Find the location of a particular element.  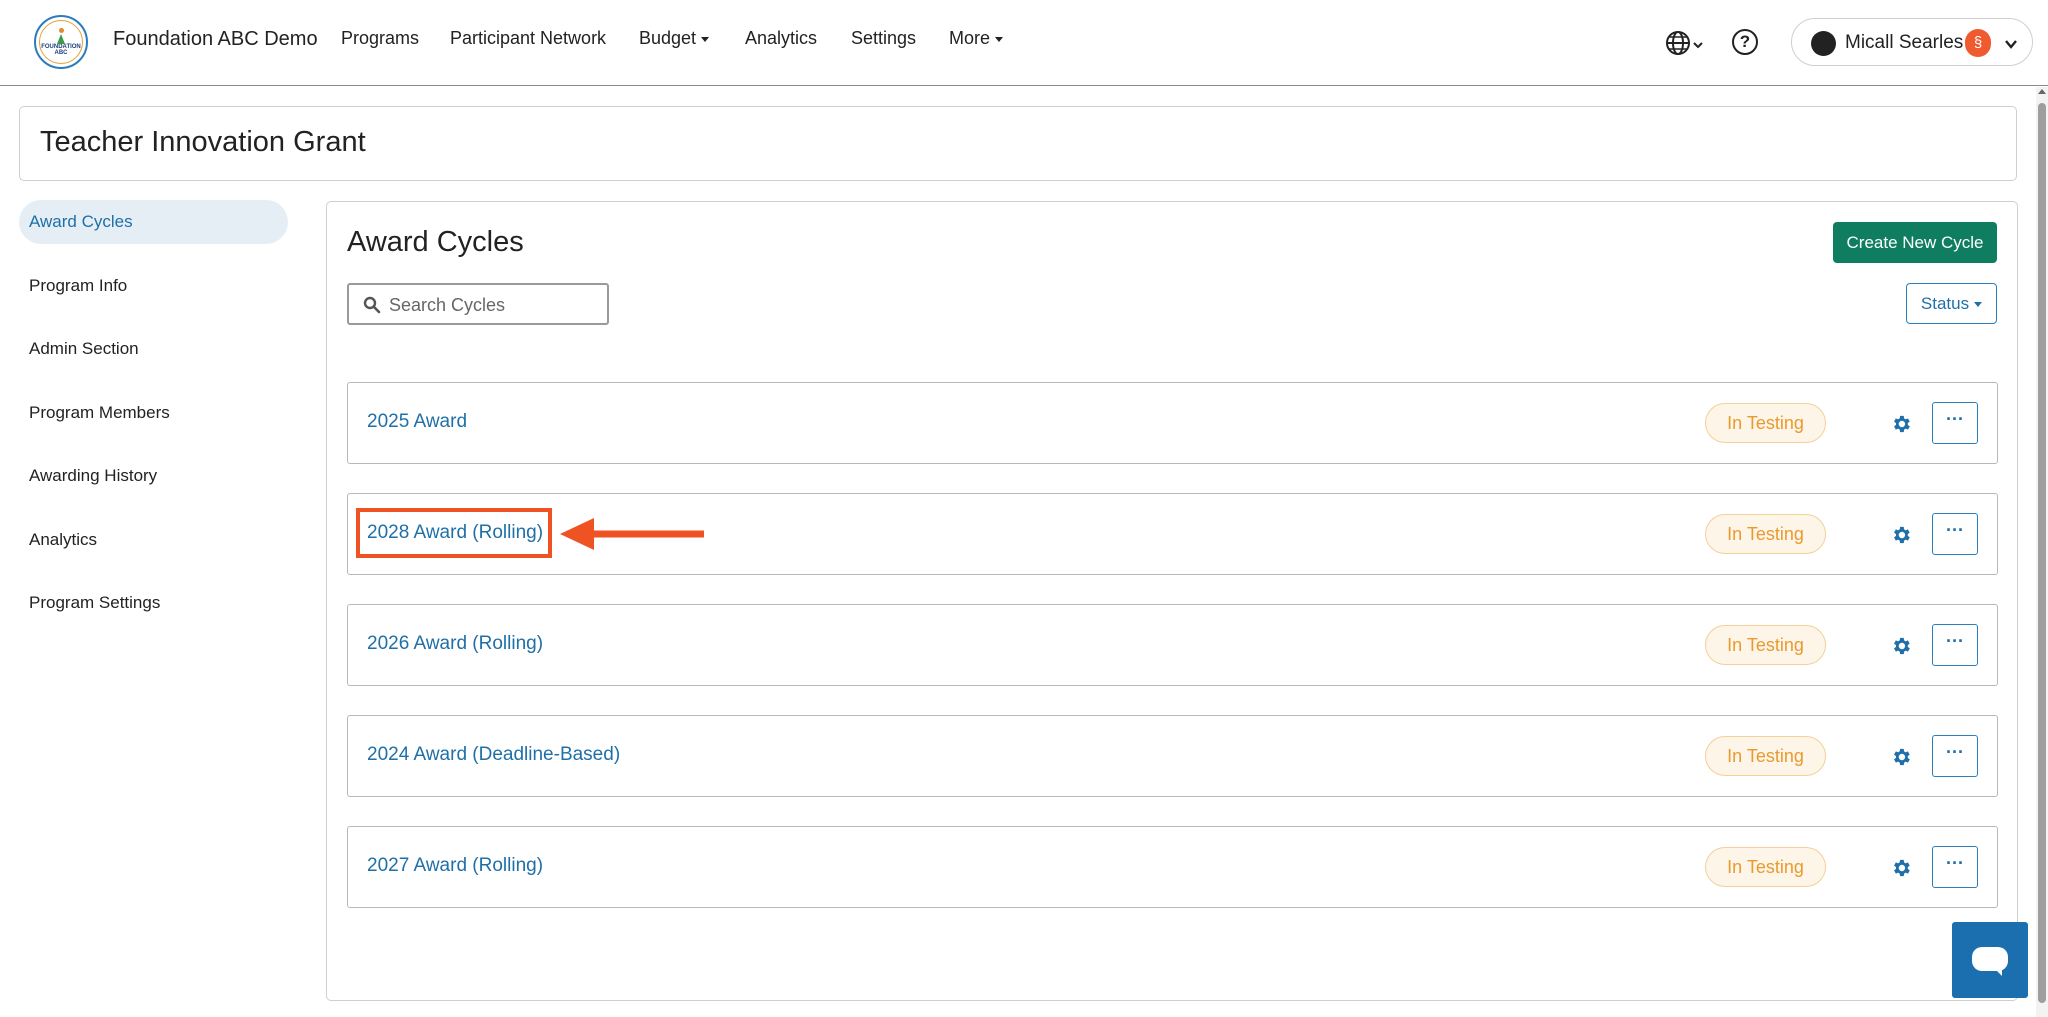

chat-bubble-icon is located at coordinates (1990, 959).